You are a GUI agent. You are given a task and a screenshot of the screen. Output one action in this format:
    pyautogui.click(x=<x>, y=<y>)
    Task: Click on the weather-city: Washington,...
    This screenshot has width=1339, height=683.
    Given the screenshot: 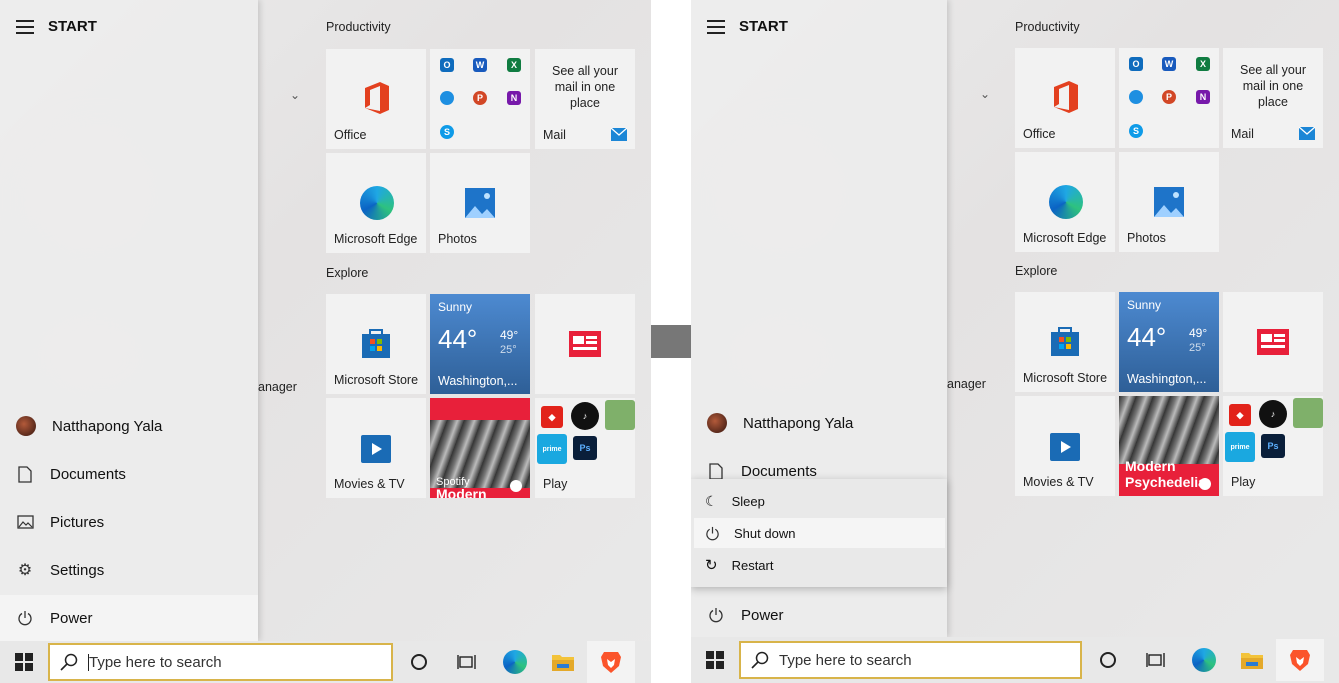 What is the action you would take?
    pyautogui.click(x=1167, y=379)
    